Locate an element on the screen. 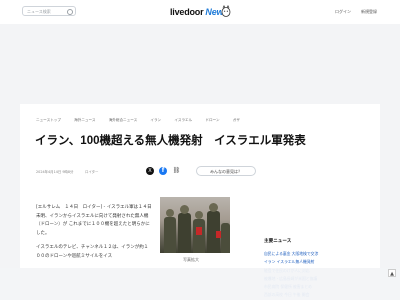 Image resolution: width=400 pixels, height=300 pixels. search-placeholder: ニュース検索 is located at coordinates (39, 11).